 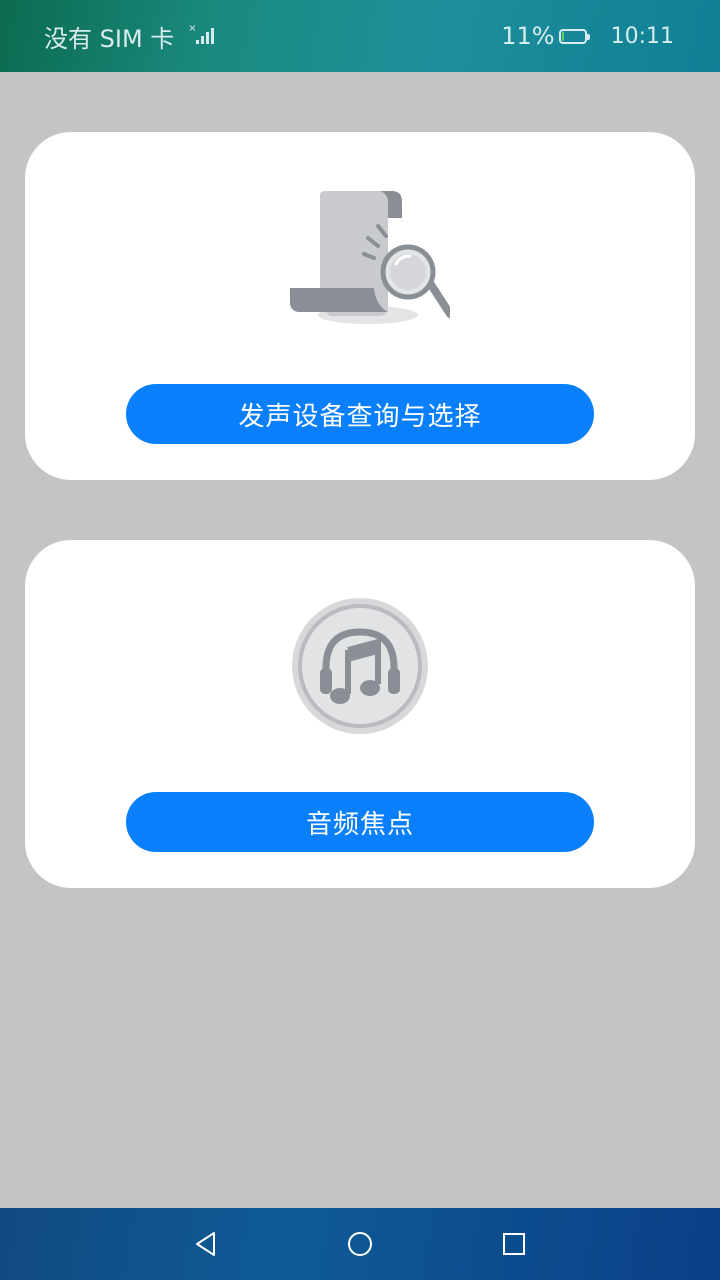 I want to click on clock: 10:11, so click(x=642, y=36).